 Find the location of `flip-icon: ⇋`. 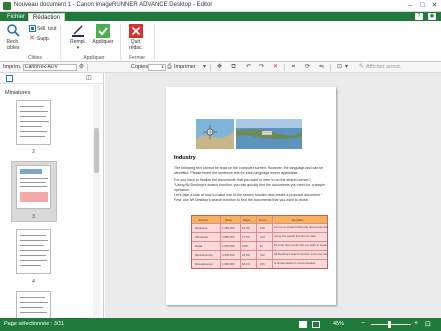

flip-icon: ⇋ is located at coordinates (321, 67).